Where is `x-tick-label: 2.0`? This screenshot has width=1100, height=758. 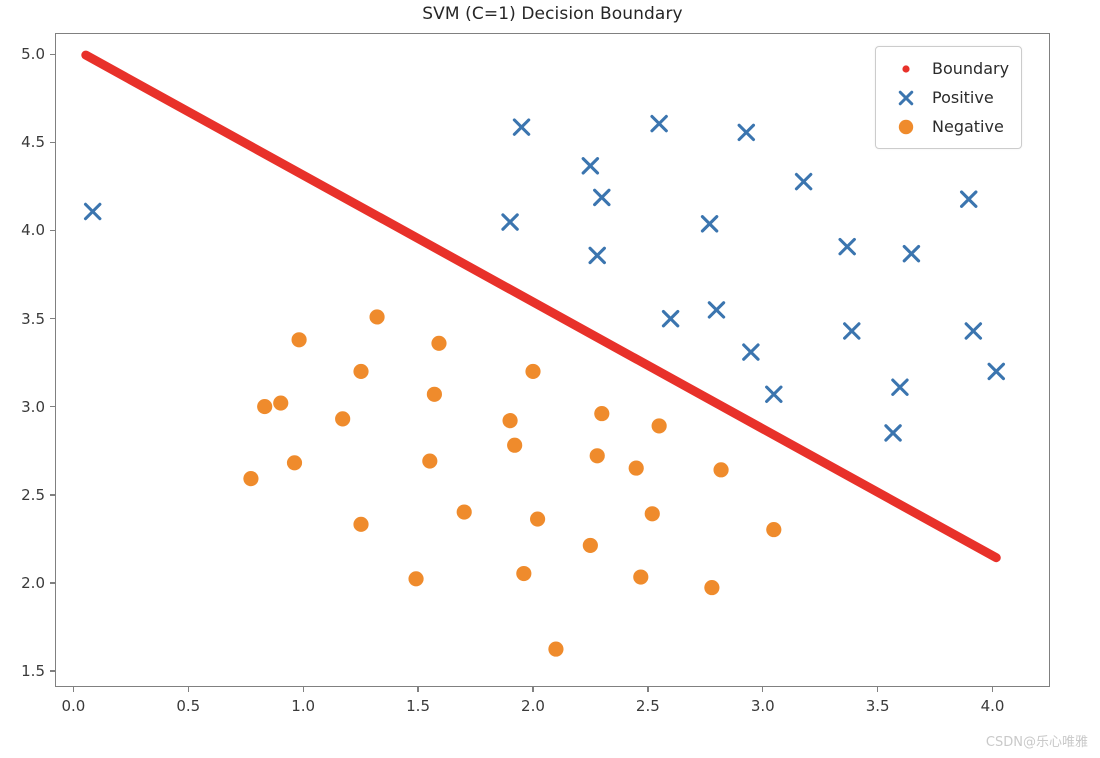 x-tick-label: 2.0 is located at coordinates (533, 706).